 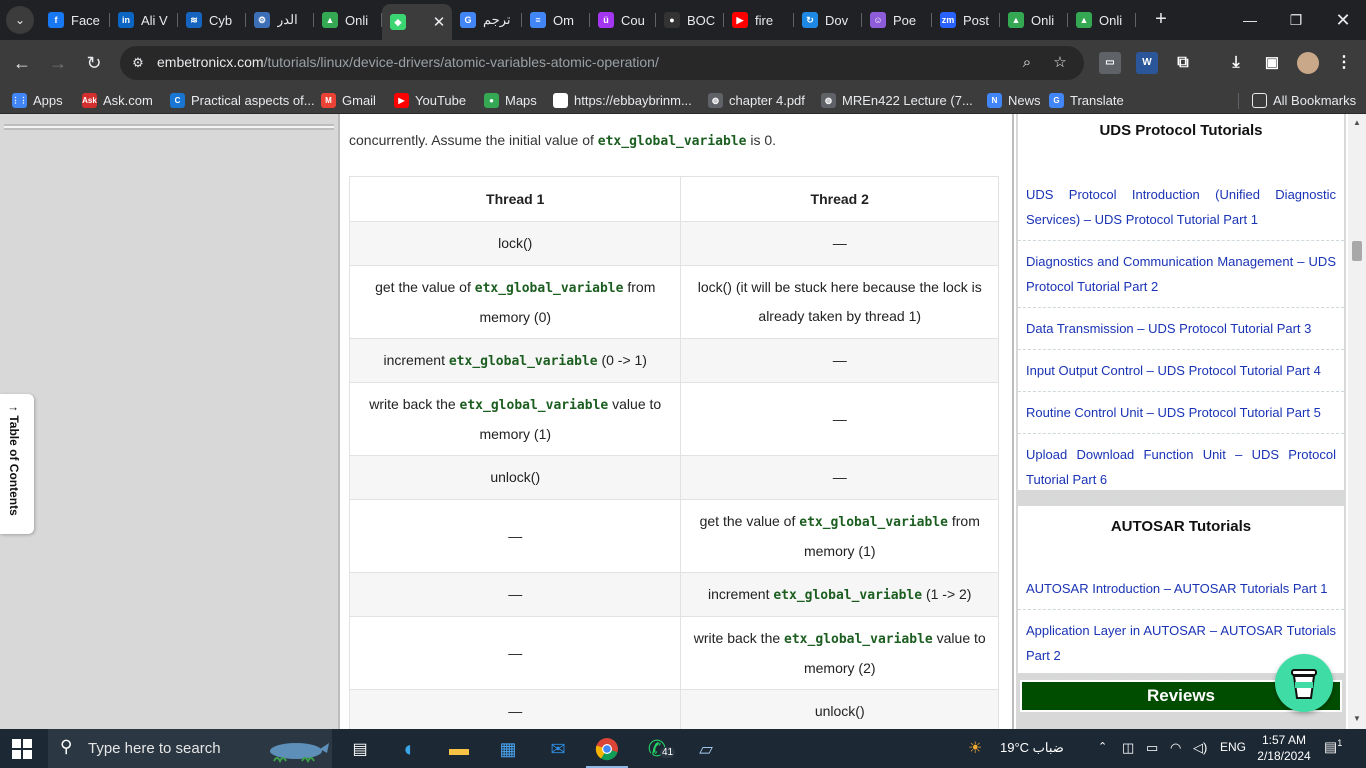 I want to click on browser-tab: ≋ Cyb, so click(x=212, y=20).